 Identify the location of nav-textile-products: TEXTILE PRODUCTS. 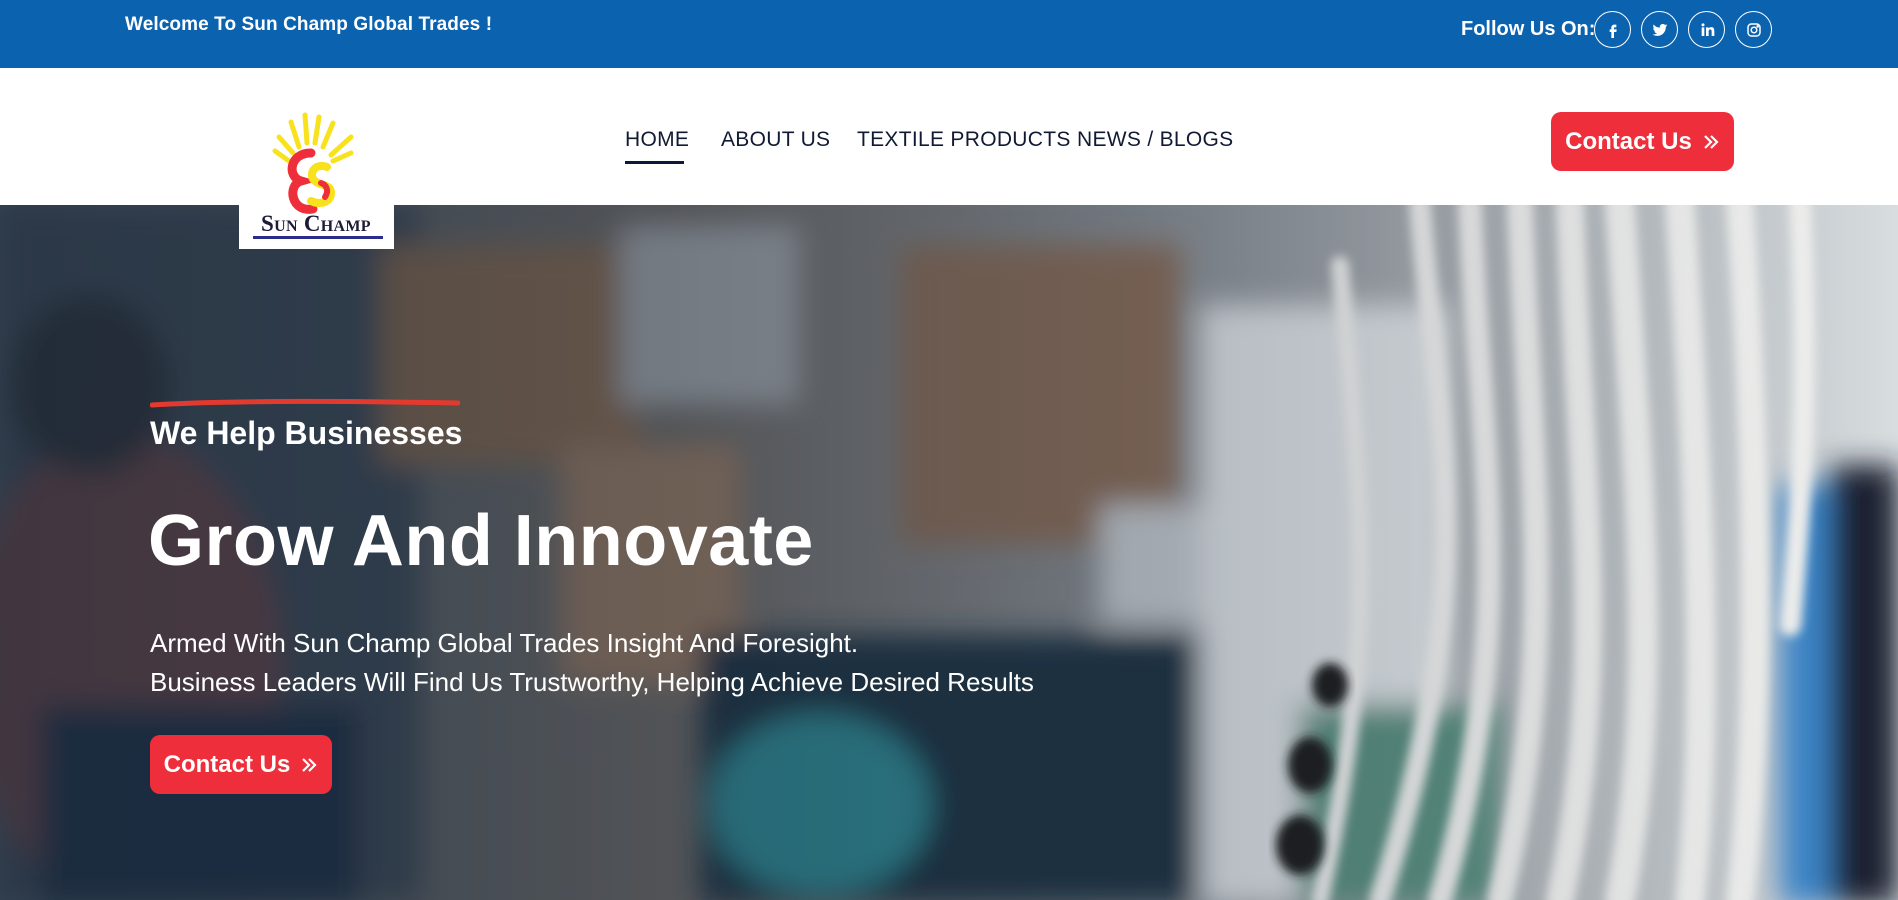
(964, 140).